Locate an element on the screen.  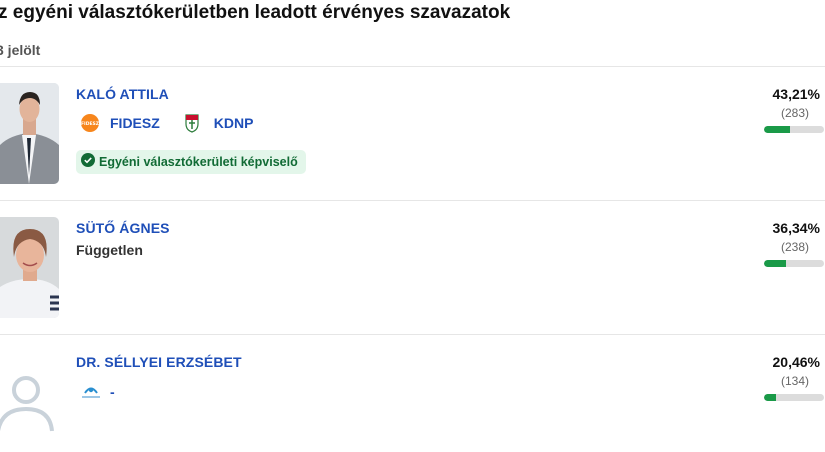
fidesz-logo-icon: FIDESZ is located at coordinates (90, 123).